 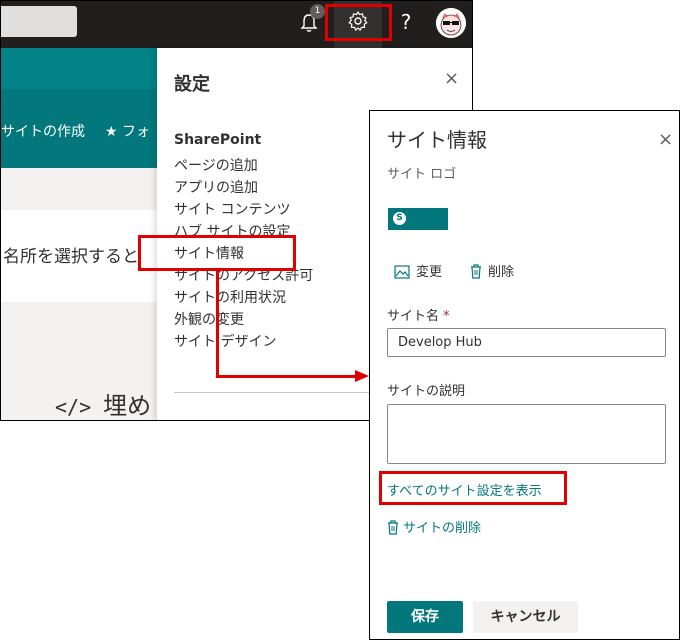 What do you see at coordinates (216, 166) in the screenshot?
I see `menu-item-add-page: ページの追加` at bounding box center [216, 166].